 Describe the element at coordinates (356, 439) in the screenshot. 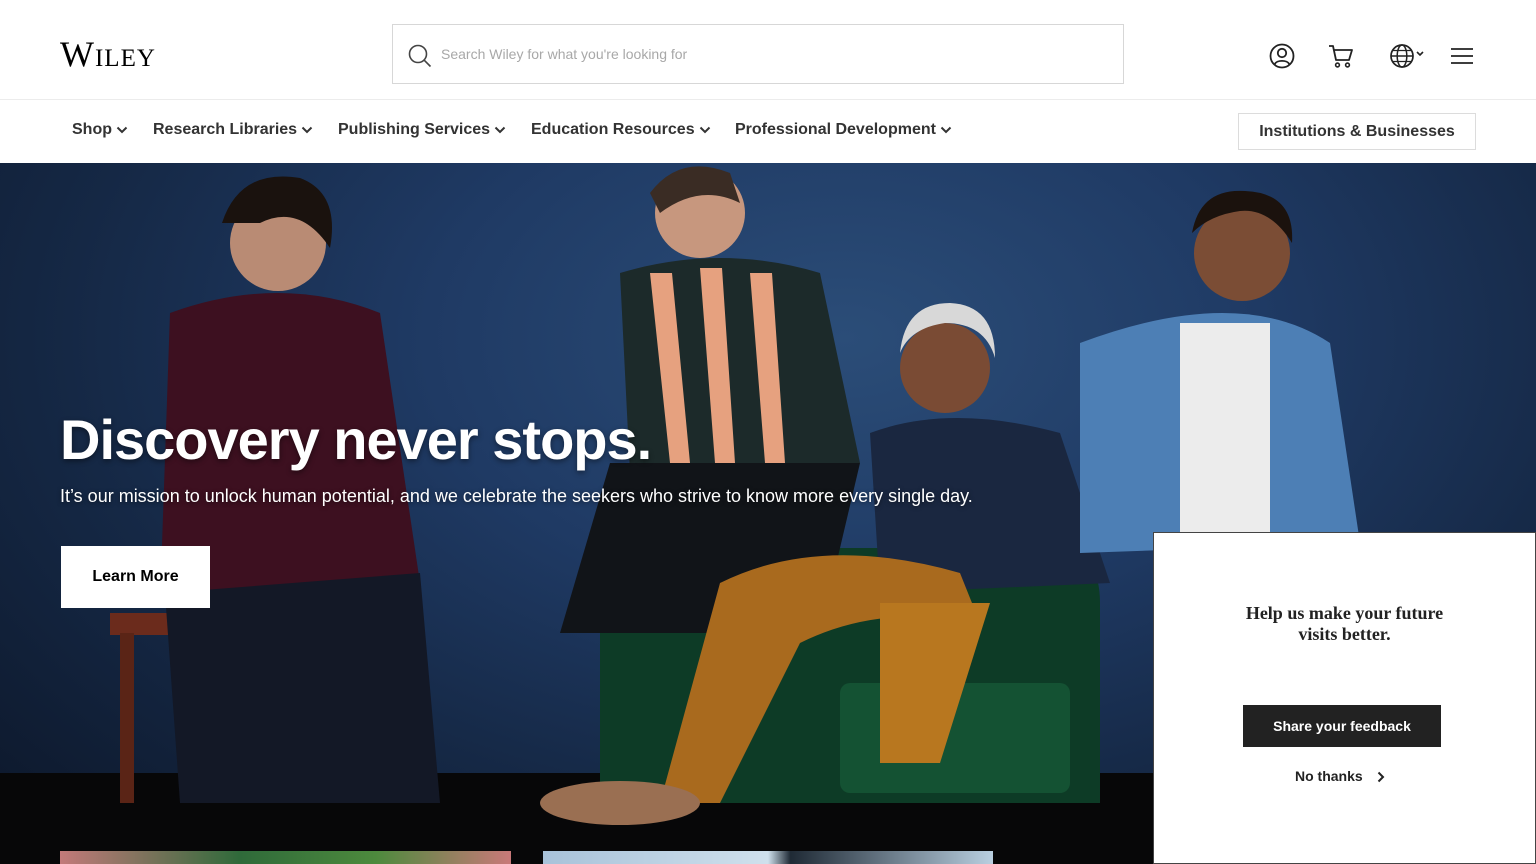

I see `hero-title: Discovery never stops.` at that location.